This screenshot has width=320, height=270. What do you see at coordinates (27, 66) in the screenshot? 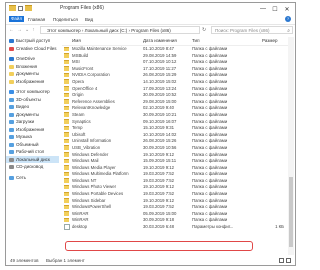
I see `nav-item-label: Вложения` at bounding box center [27, 66].